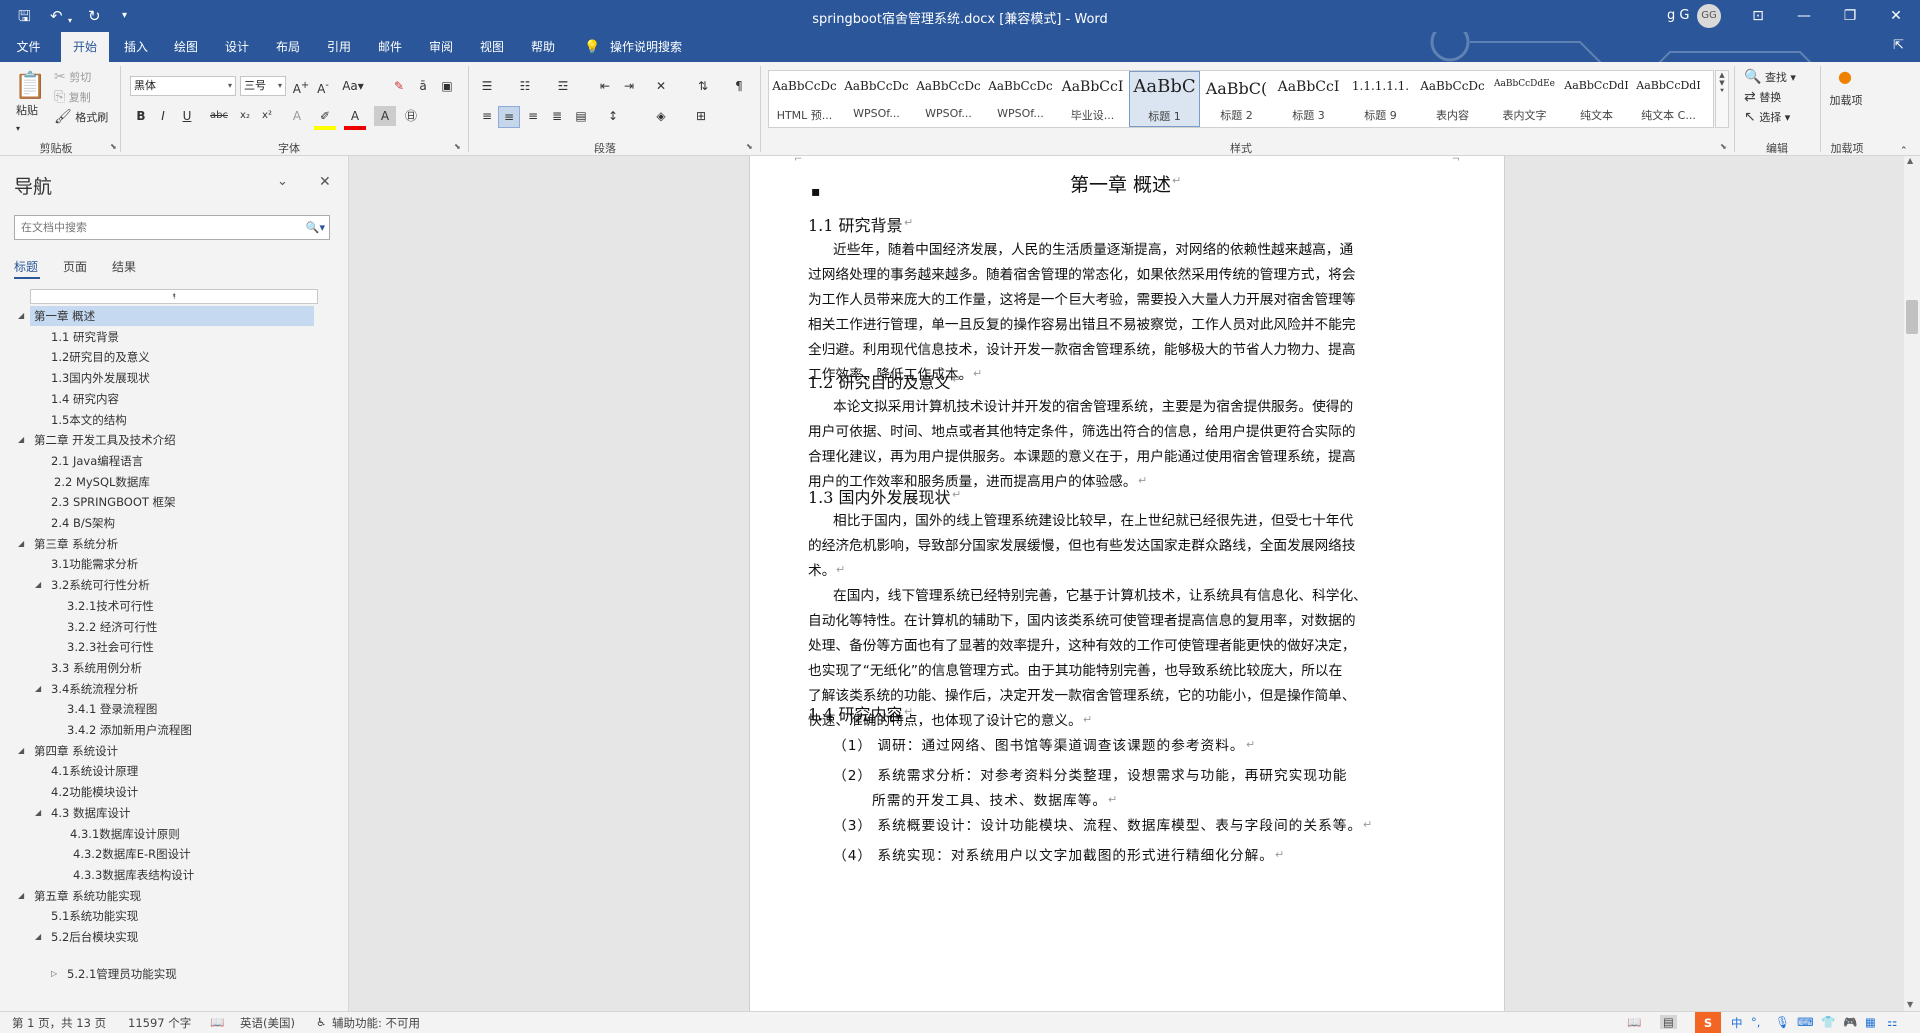  I want to click on paragraph-launcher-icon: ⬊, so click(749, 146).